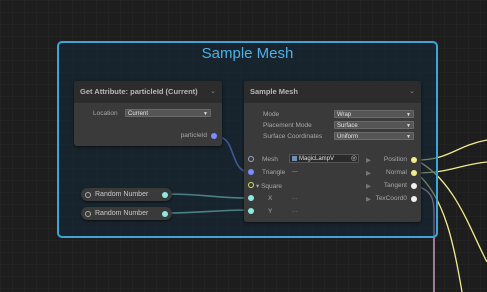  I want to click on y-label: Y, so click(270, 211).